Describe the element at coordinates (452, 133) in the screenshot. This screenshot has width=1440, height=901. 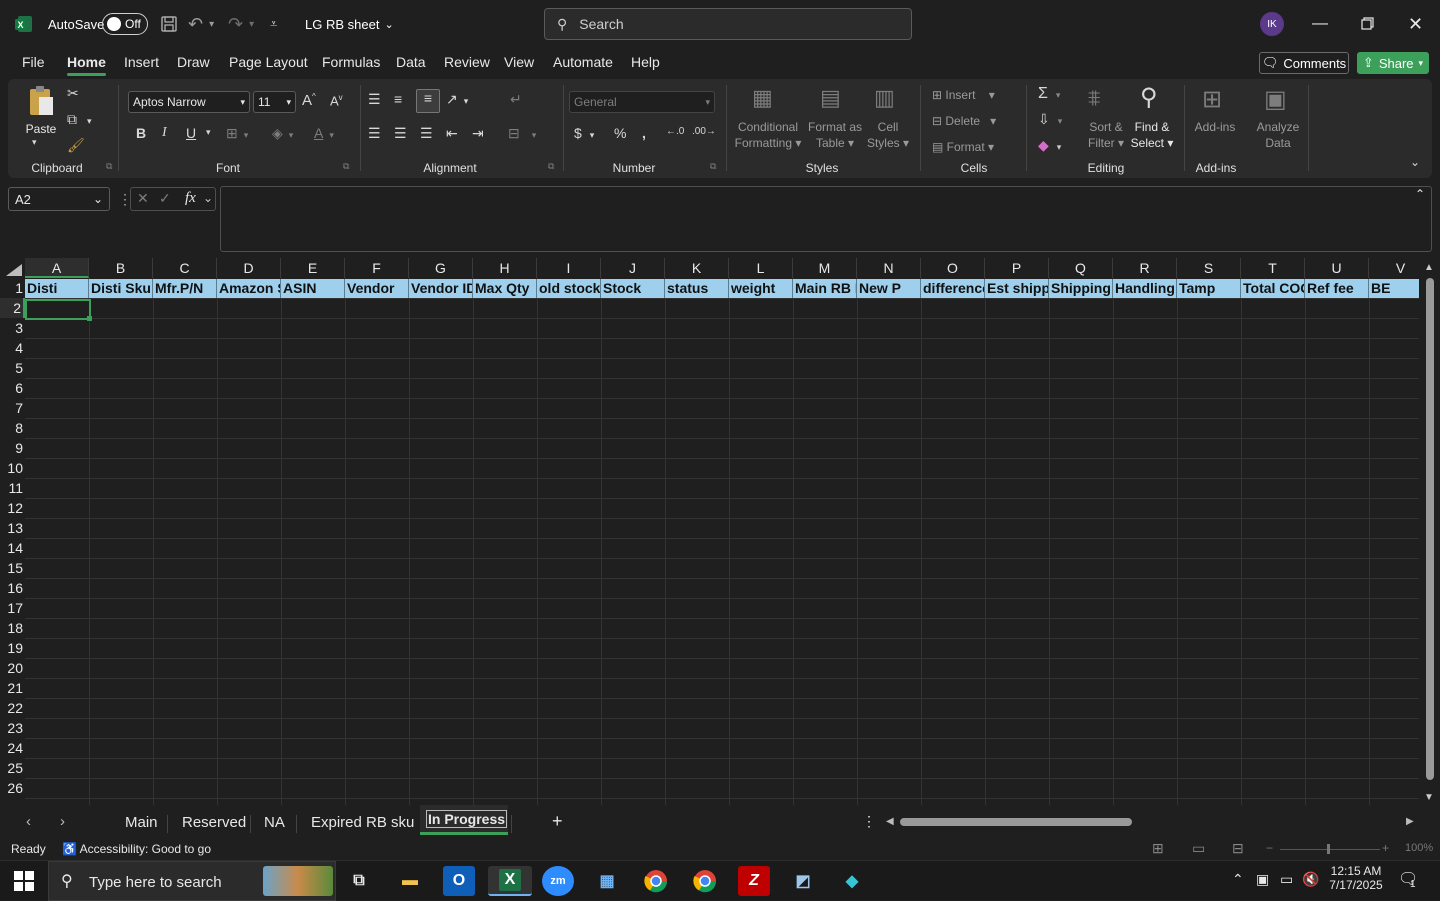
I see `decrease-indent-icon: ⇤` at that location.